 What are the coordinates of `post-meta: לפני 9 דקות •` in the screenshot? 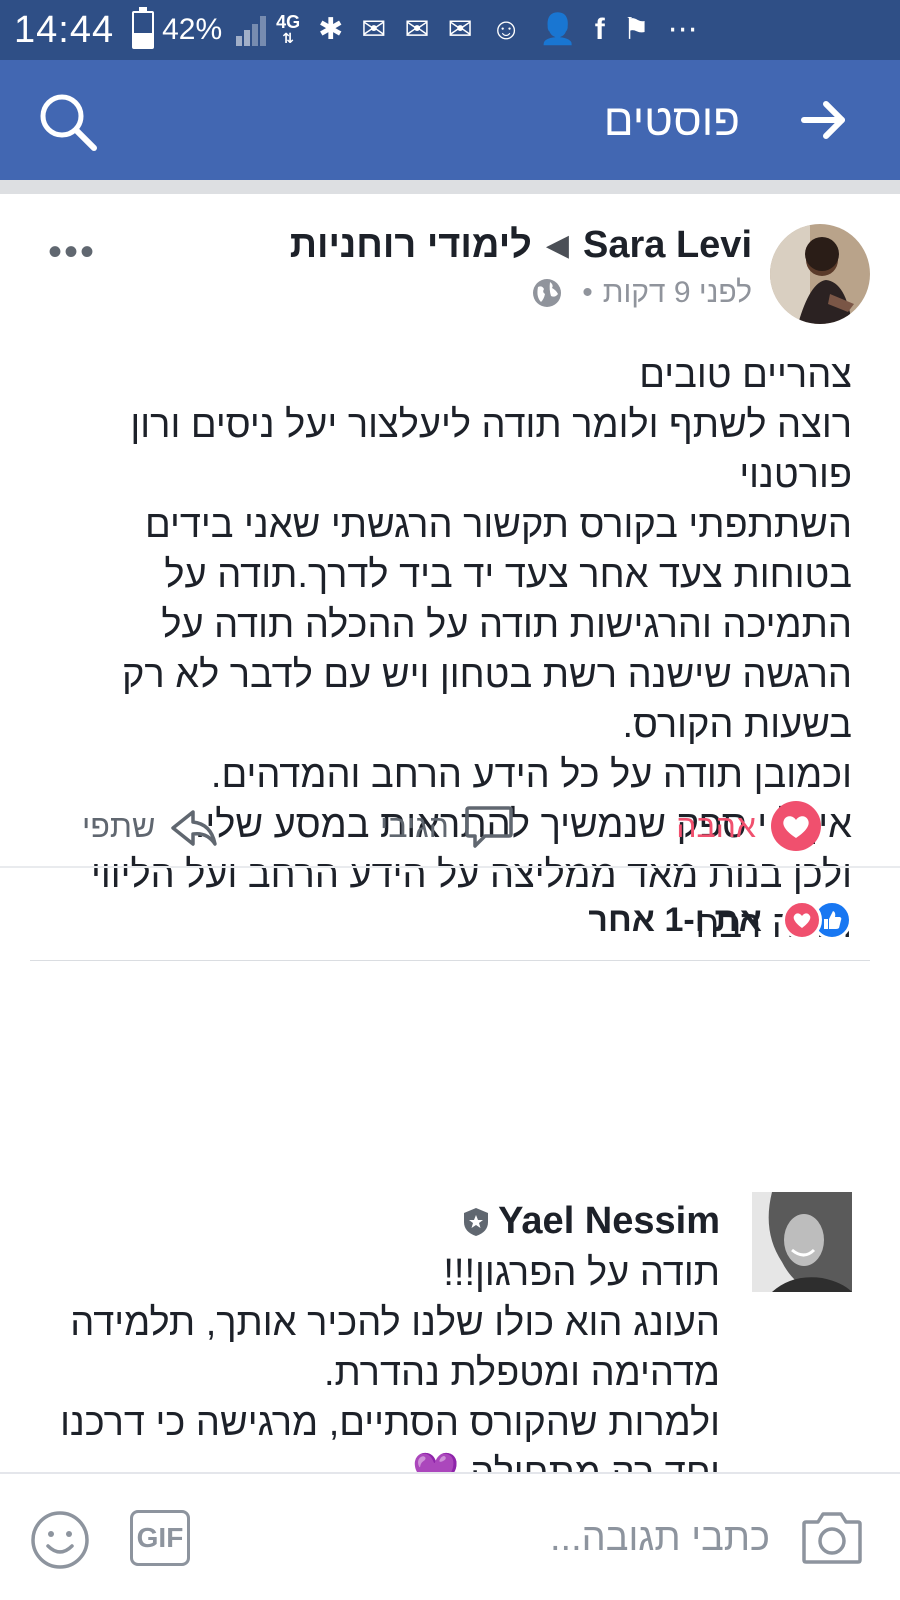 It's located at (642, 293).